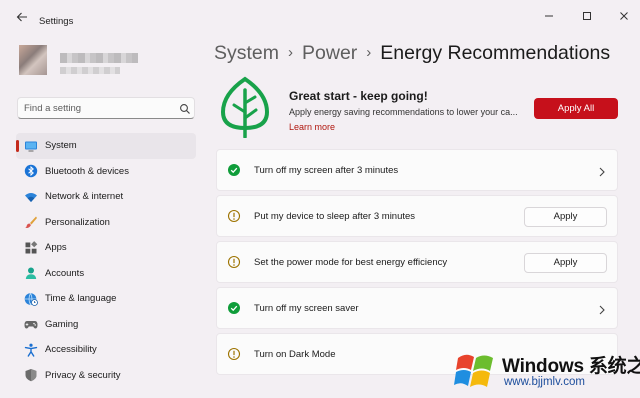 The height and width of the screenshot is (398, 640). What do you see at coordinates (31, 171) in the screenshot?
I see `bluetooth-icon` at bounding box center [31, 171].